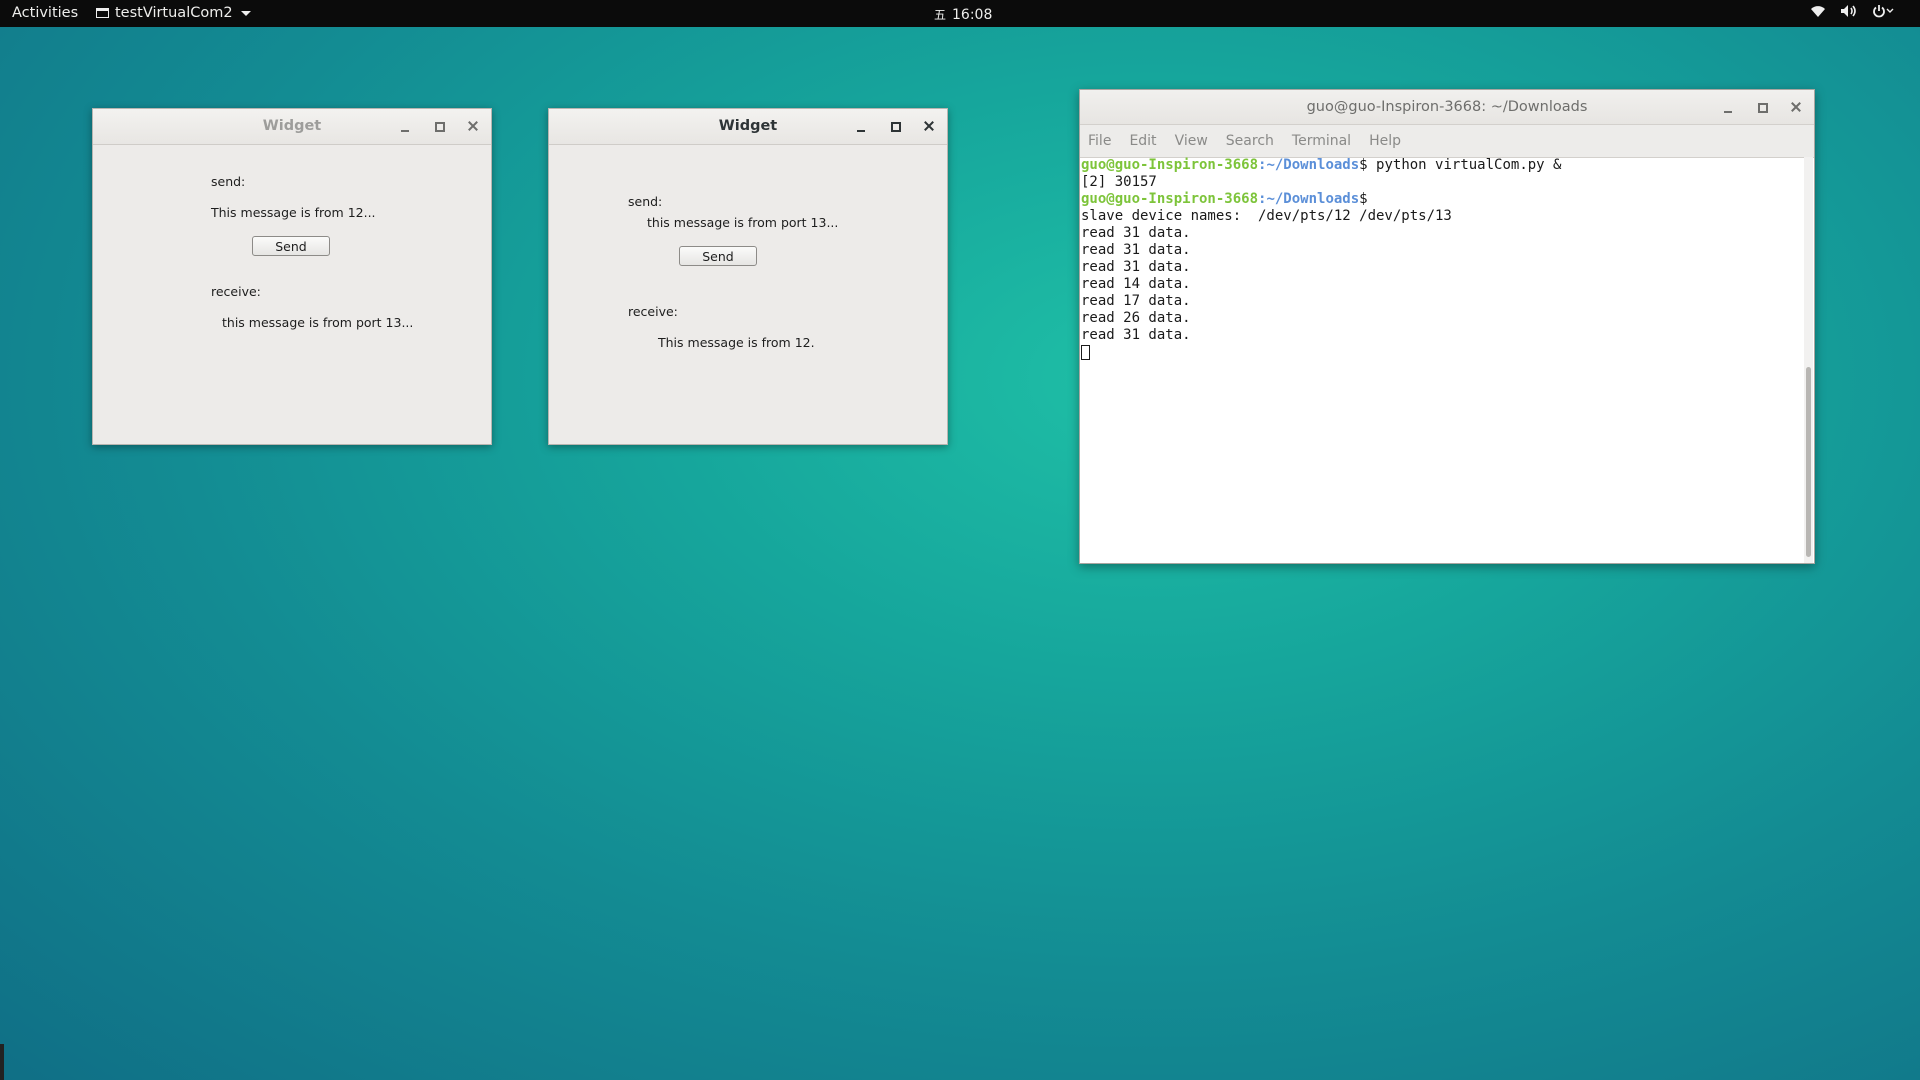  Describe the element at coordinates (1250, 141) in the screenshot. I see `menu-search: Search` at that location.